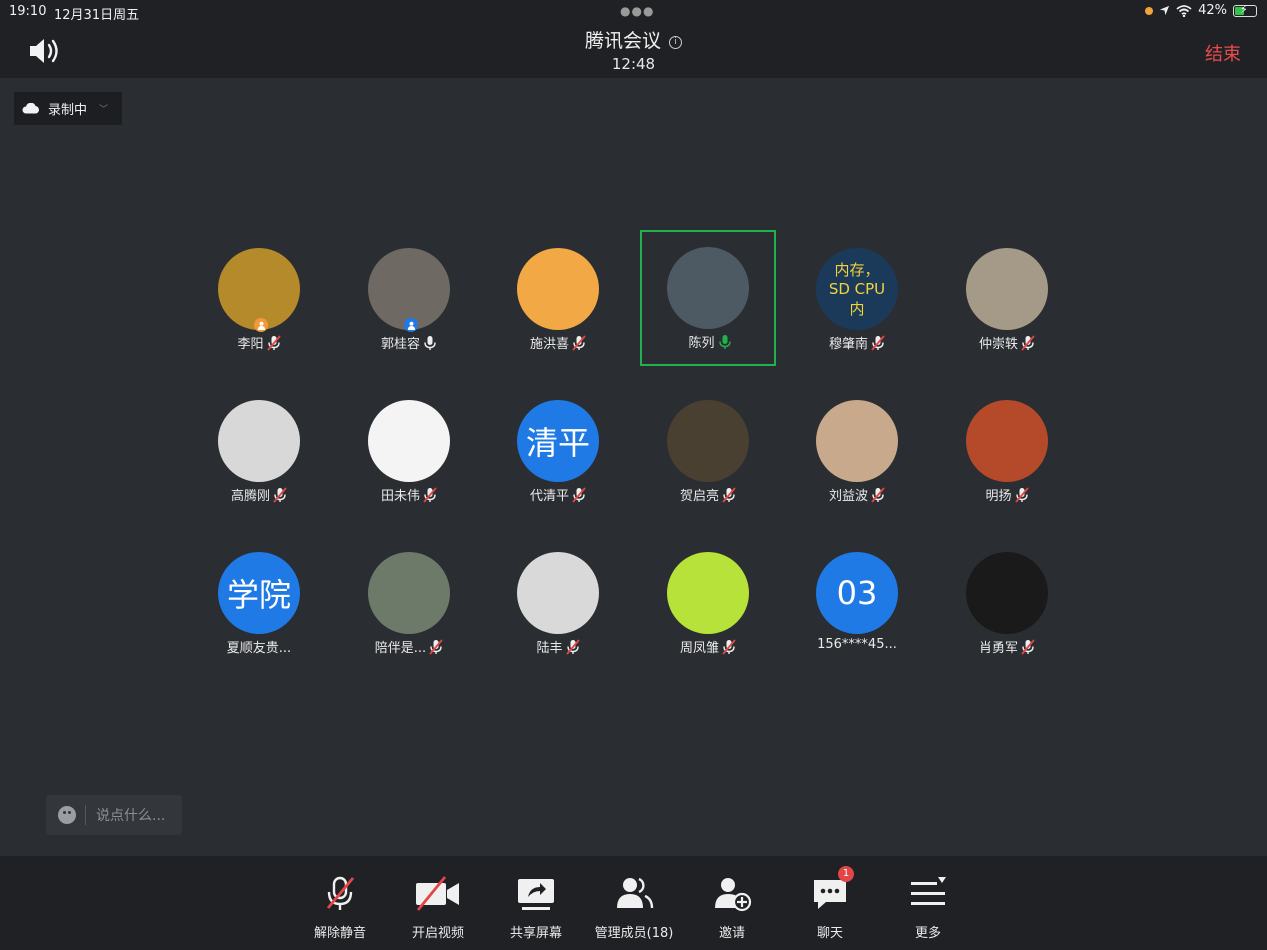 The image size is (1267, 950). I want to click on participant-name-row: 明扬, so click(1007, 494).